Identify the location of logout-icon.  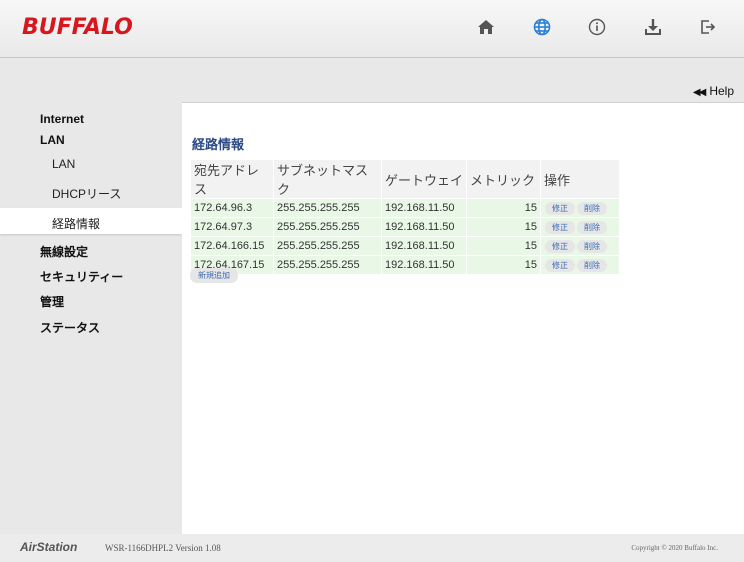
(708, 27).